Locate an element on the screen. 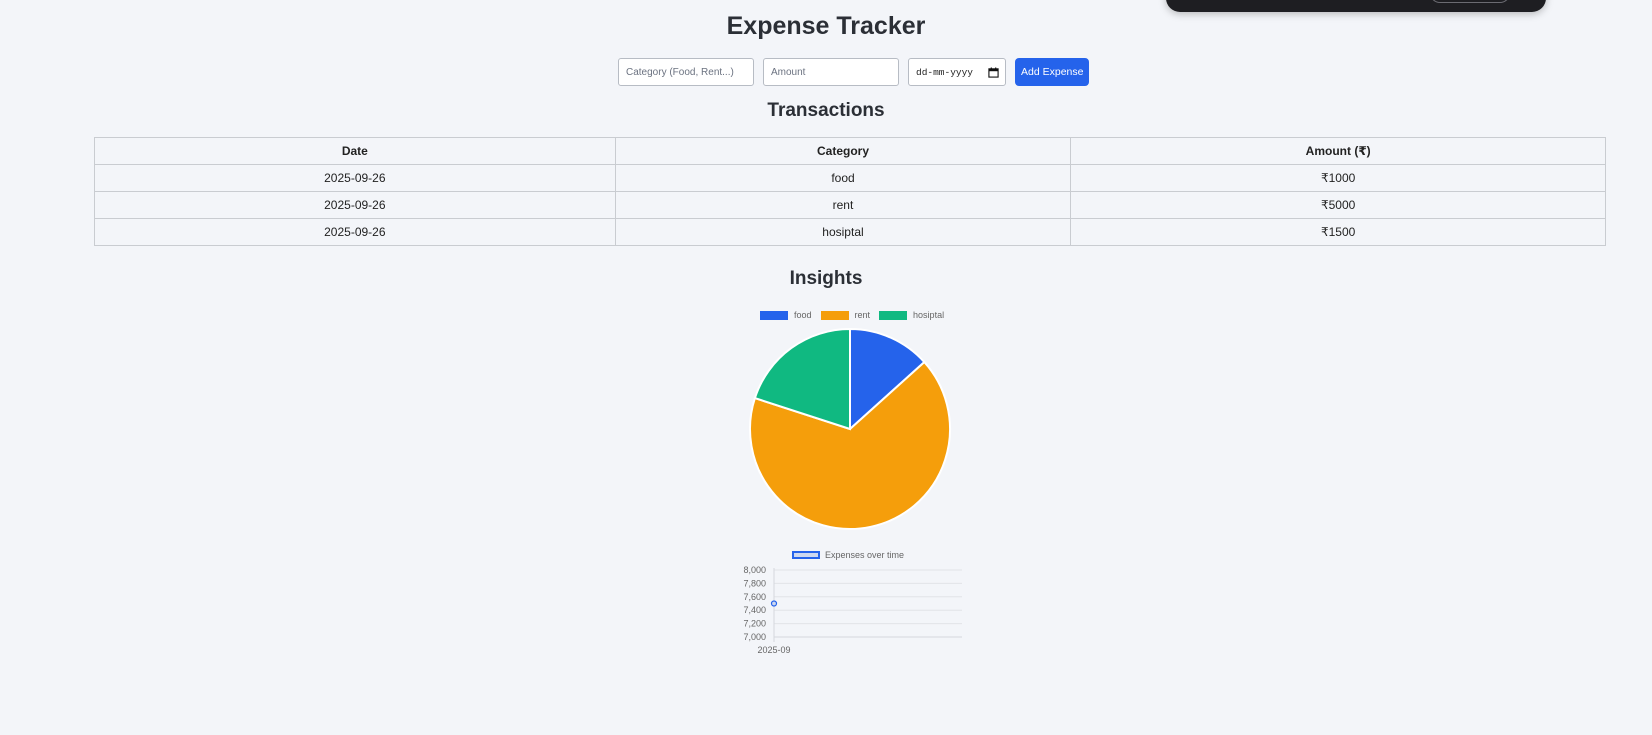 Image resolution: width=1652 pixels, height=735 pixels. column-header-amount: Amount (₹) is located at coordinates (1338, 151).